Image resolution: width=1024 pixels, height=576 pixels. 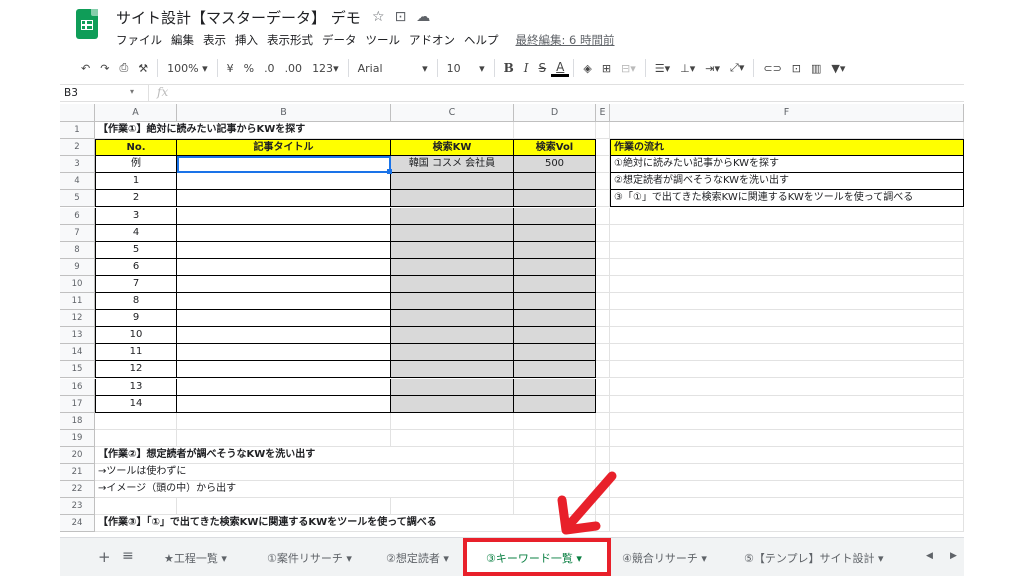 I want to click on chart-icon: ▥, so click(x=816, y=68).